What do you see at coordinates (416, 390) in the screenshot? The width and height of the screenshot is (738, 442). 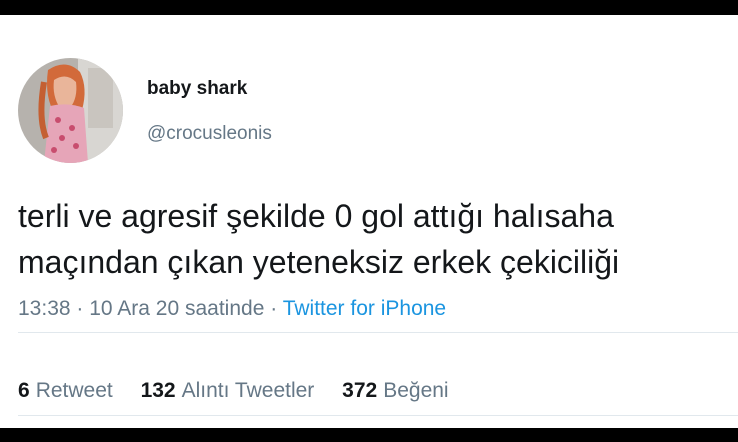 I see `likes-label: Beğeni` at bounding box center [416, 390].